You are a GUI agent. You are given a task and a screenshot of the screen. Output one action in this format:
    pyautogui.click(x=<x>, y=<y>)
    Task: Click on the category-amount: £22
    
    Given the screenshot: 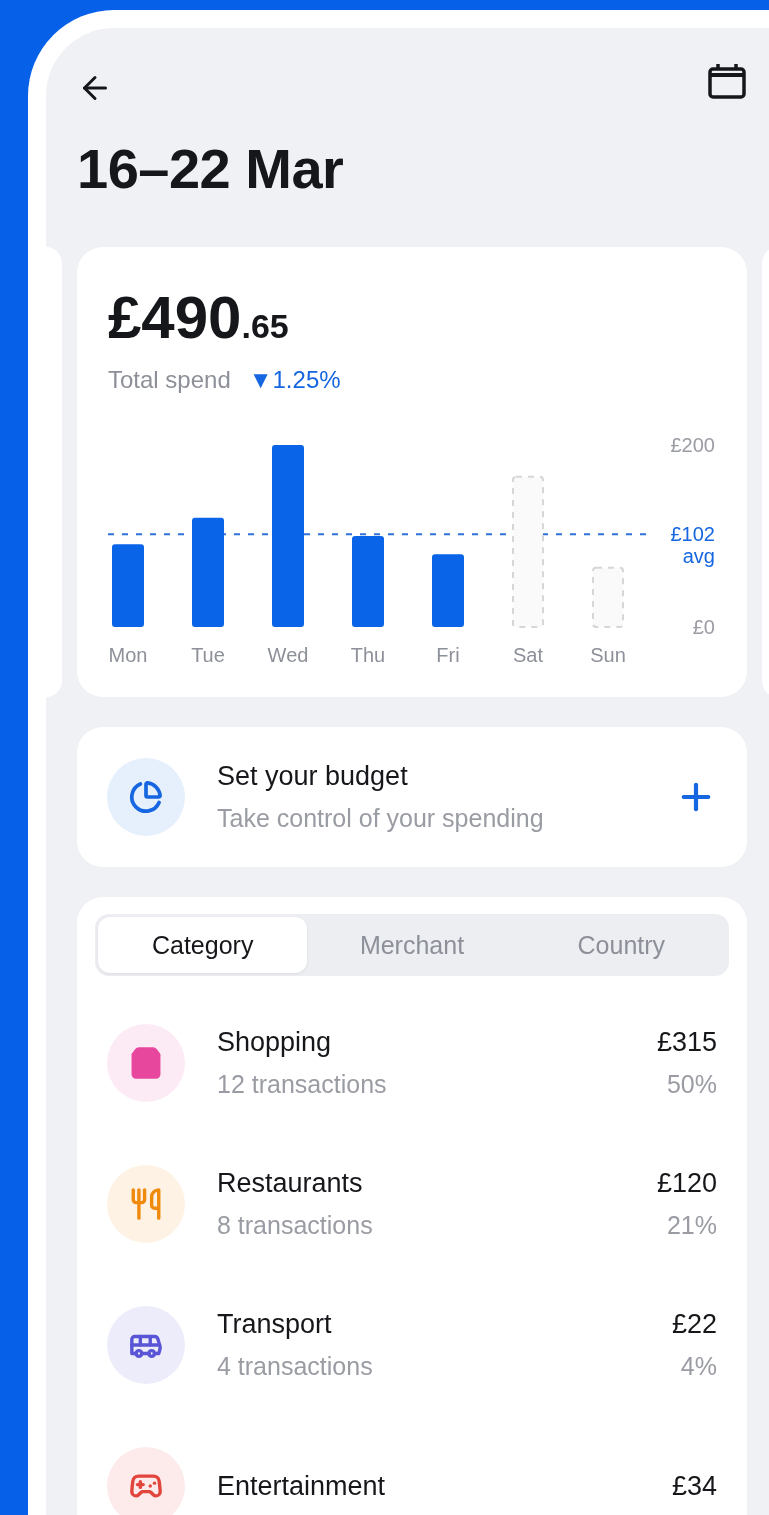 What is the action you would take?
    pyautogui.click(x=694, y=1324)
    